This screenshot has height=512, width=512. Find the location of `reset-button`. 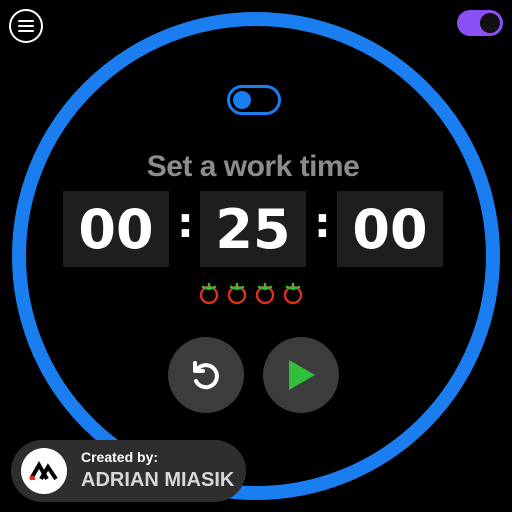

reset-button is located at coordinates (206, 375).